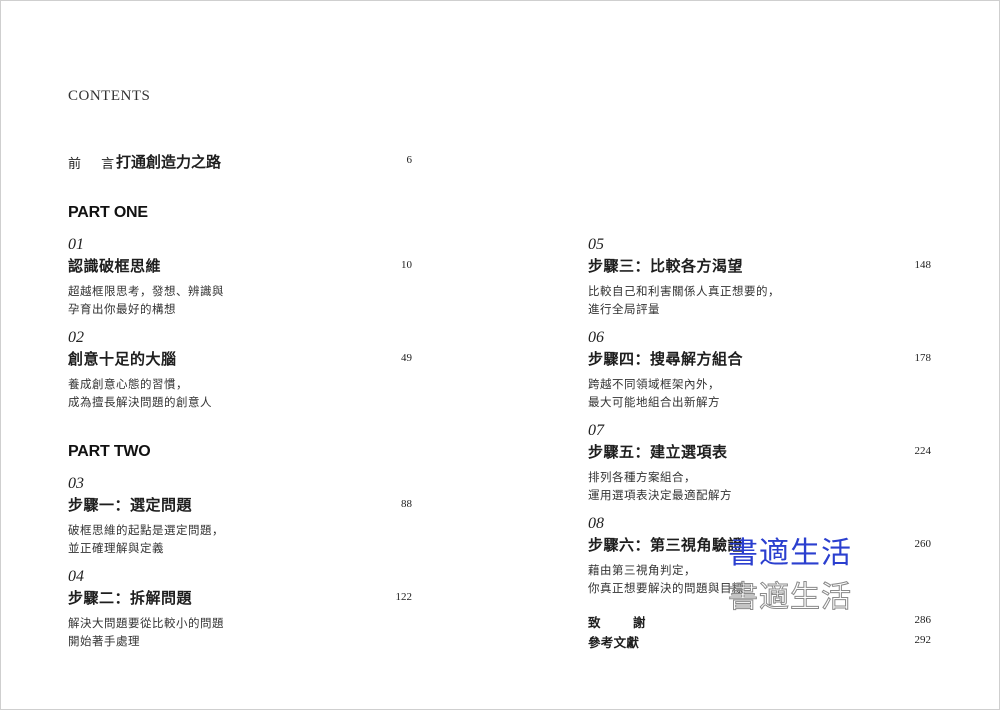 The height and width of the screenshot is (710, 1000). Describe the element at coordinates (790, 553) in the screenshot. I see `watermark-blue: 書適生活` at that location.